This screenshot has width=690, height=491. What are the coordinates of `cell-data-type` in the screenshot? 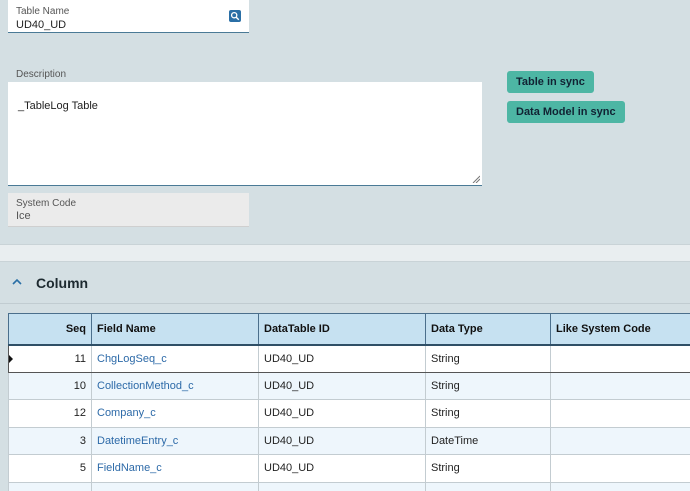 It's located at (488, 486).